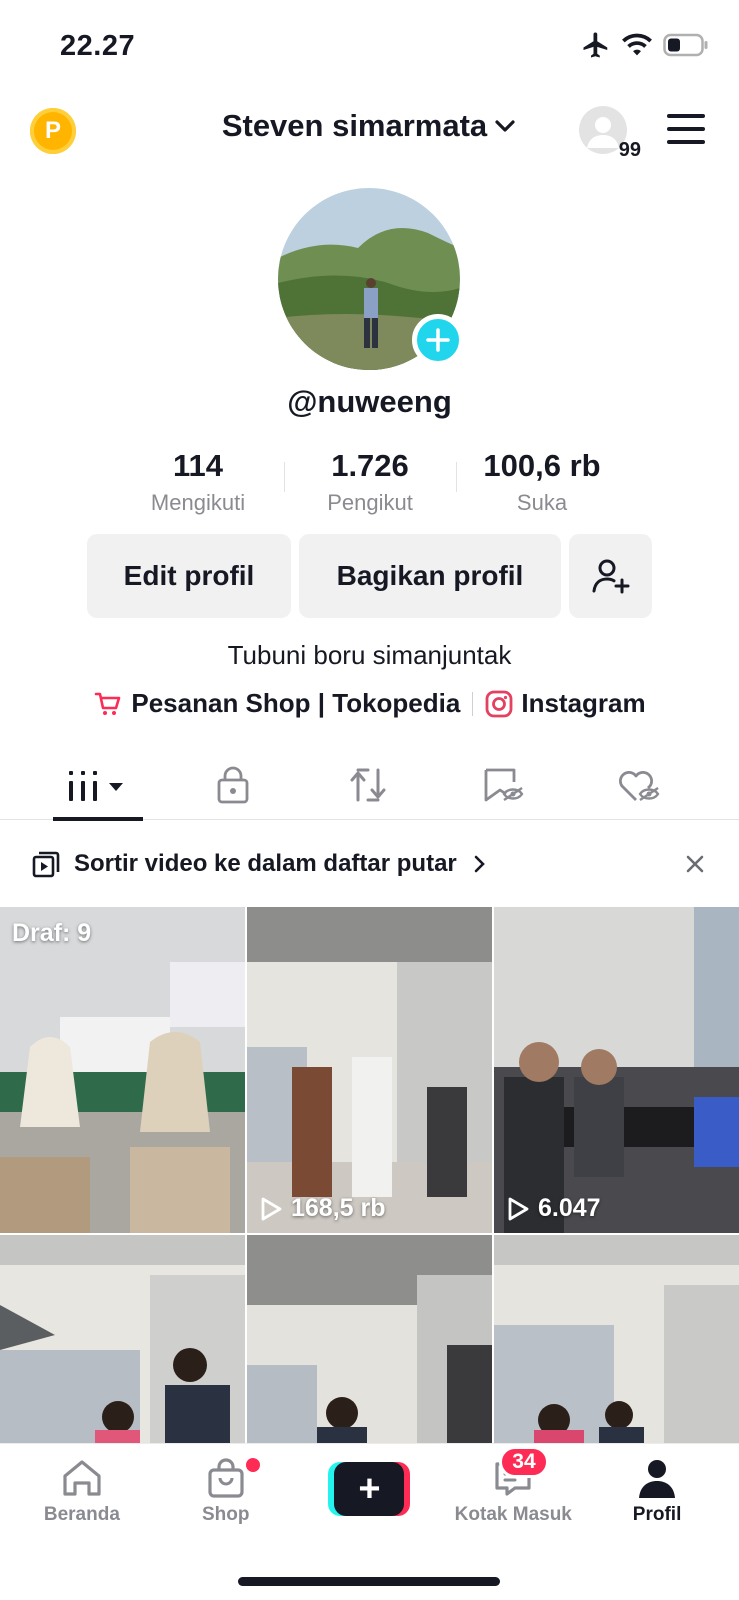  Describe the element at coordinates (265, 863) in the screenshot. I see `banner-text: Sortir video ke dalam daftar putar` at that location.